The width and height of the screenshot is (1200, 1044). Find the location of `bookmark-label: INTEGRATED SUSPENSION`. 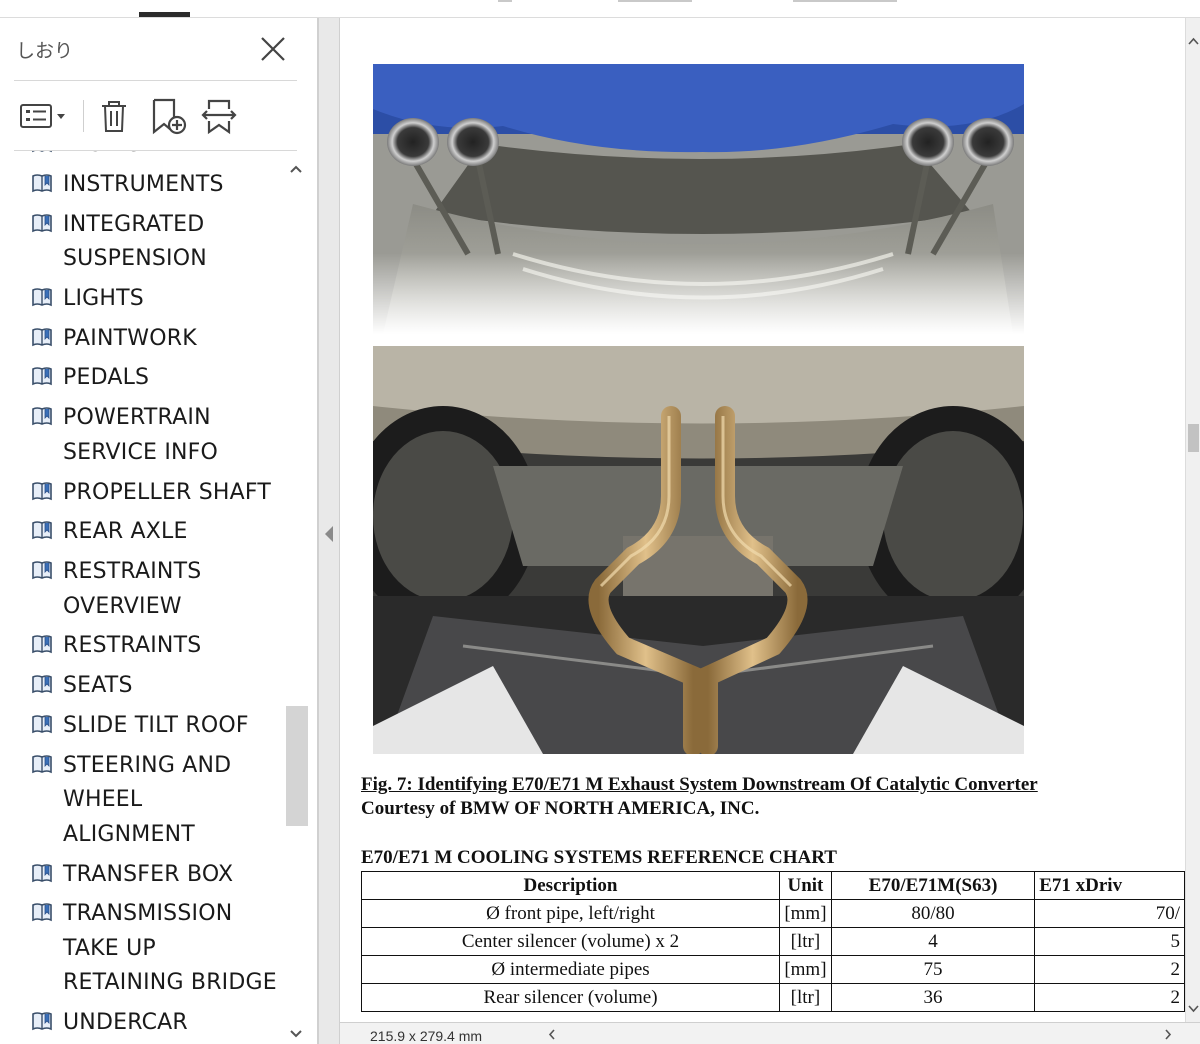

bookmark-label: INTEGRATED SUSPENSION is located at coordinates (135, 241).